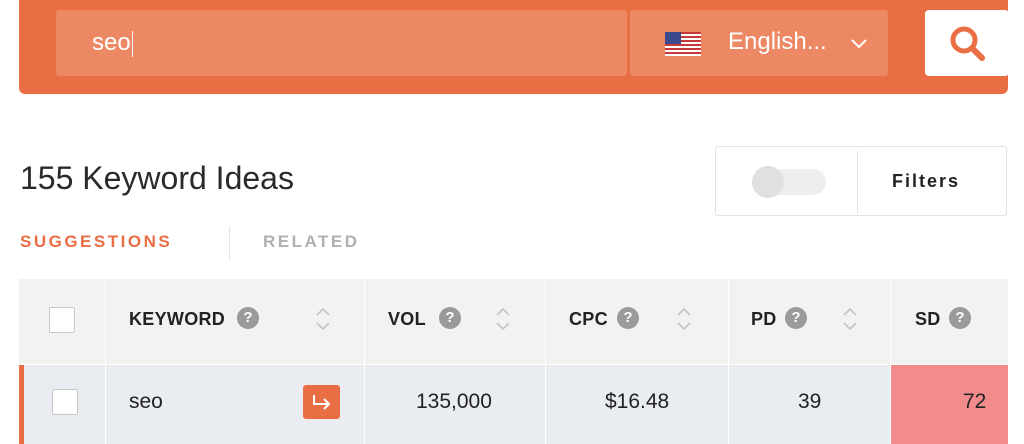 This screenshot has width=1024, height=444. I want to click on search-input: seo, so click(341, 43).